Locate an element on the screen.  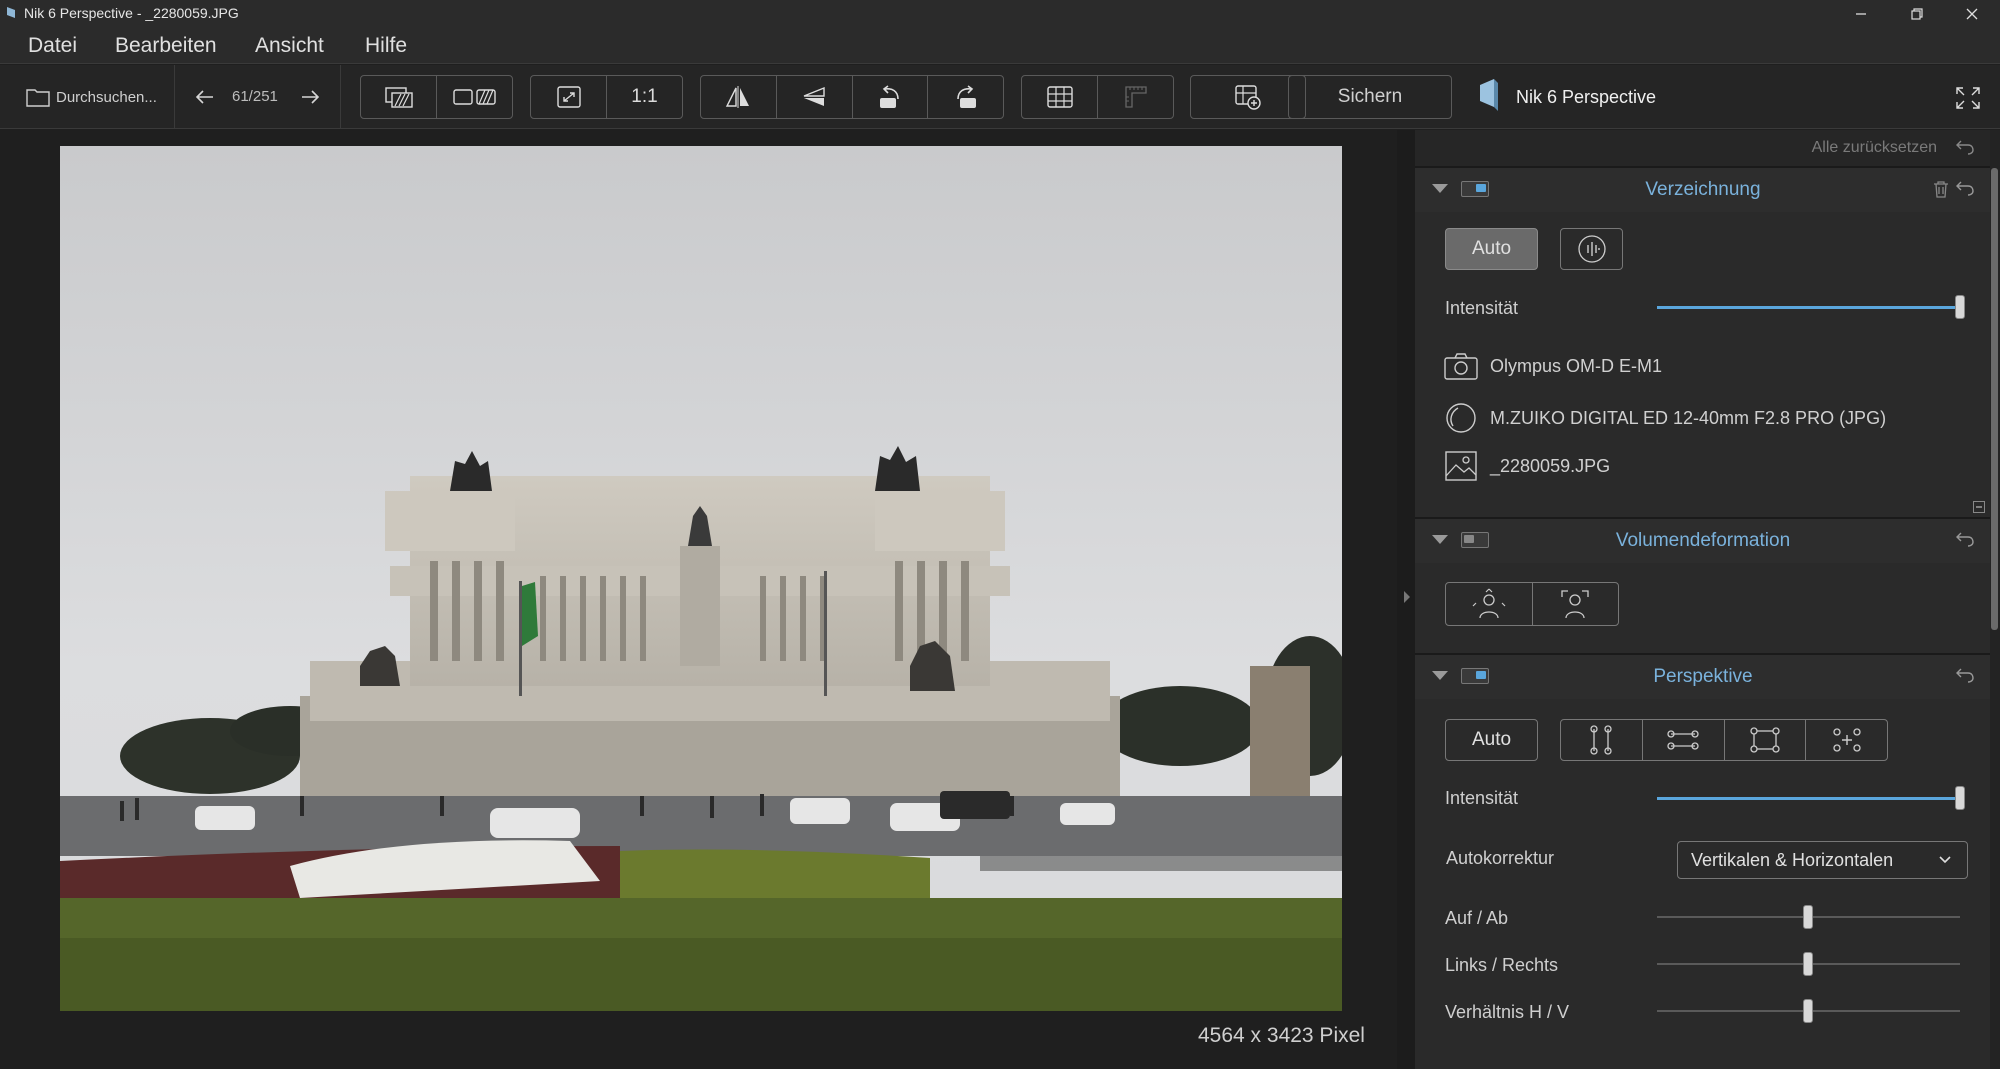
rotate-right-button is located at coordinates (965, 97).